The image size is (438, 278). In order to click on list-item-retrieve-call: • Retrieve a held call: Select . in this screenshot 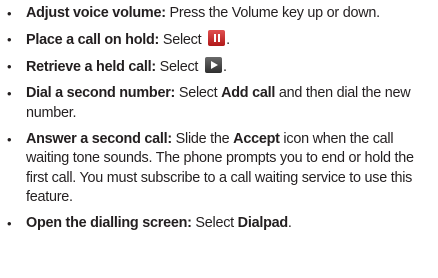, I will do `click(219, 67)`.